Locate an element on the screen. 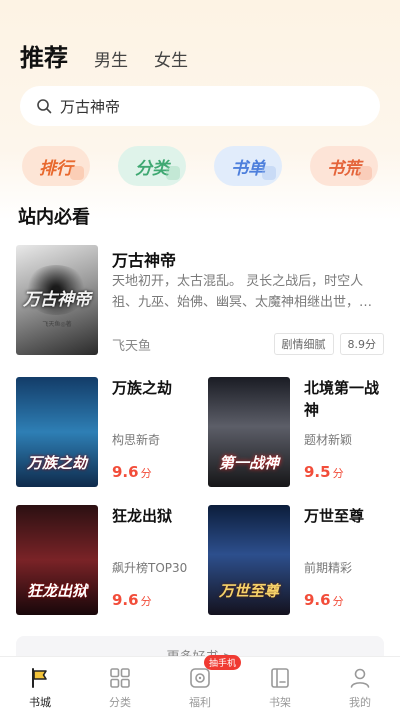 This screenshot has height=710, width=400. header-tabs: 推荐 男生 女生 is located at coordinates (104, 55).